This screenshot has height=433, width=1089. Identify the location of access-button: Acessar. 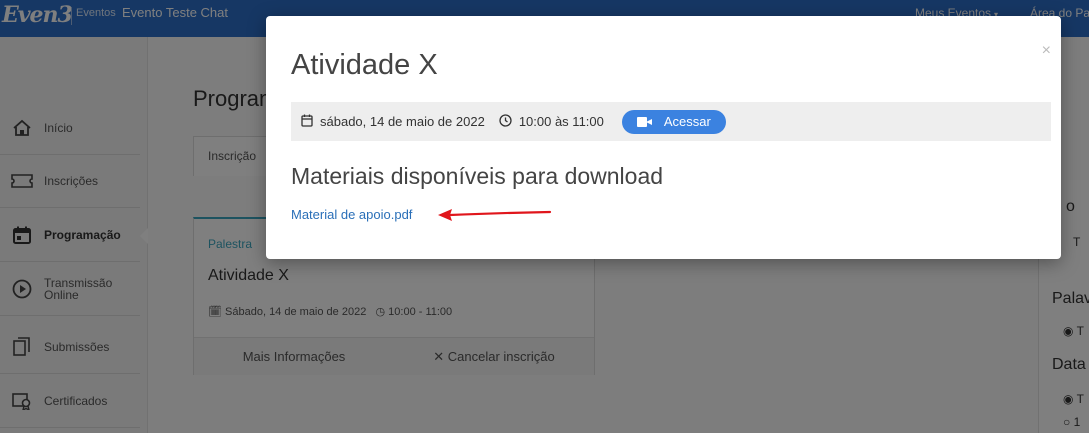
(673, 121).